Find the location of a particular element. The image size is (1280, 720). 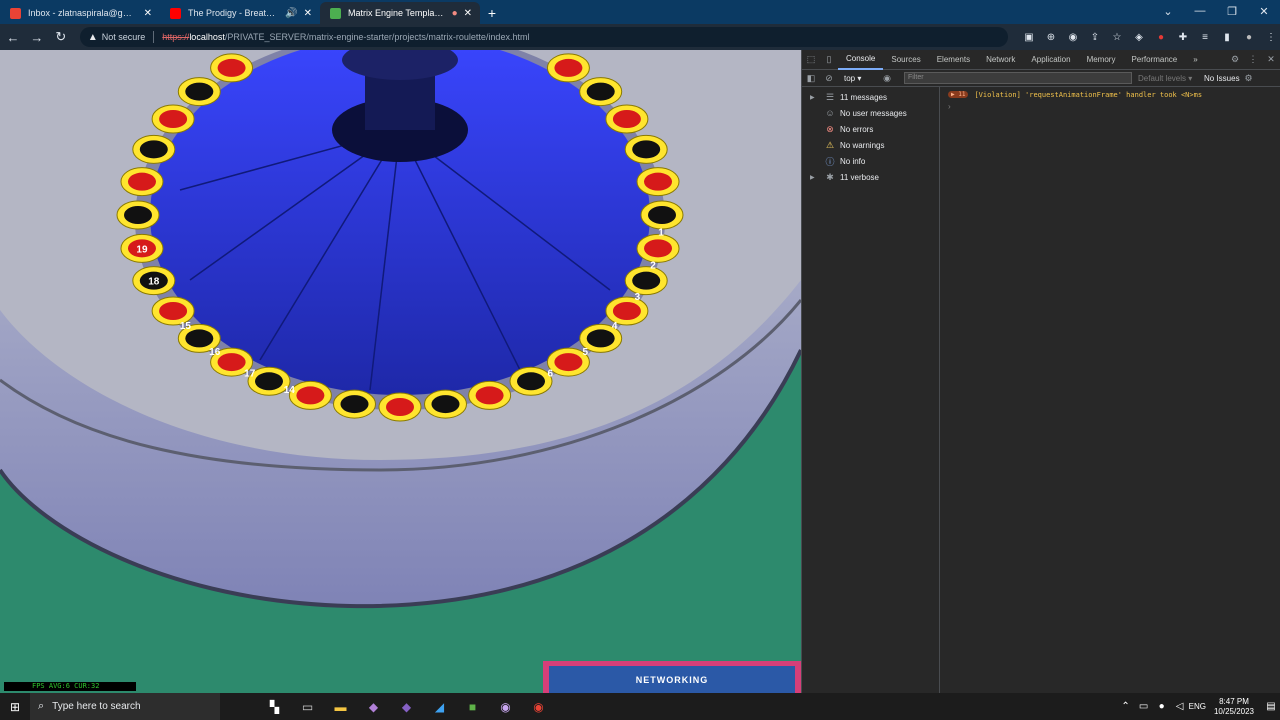

new-tab-button: + is located at coordinates (492, 13).